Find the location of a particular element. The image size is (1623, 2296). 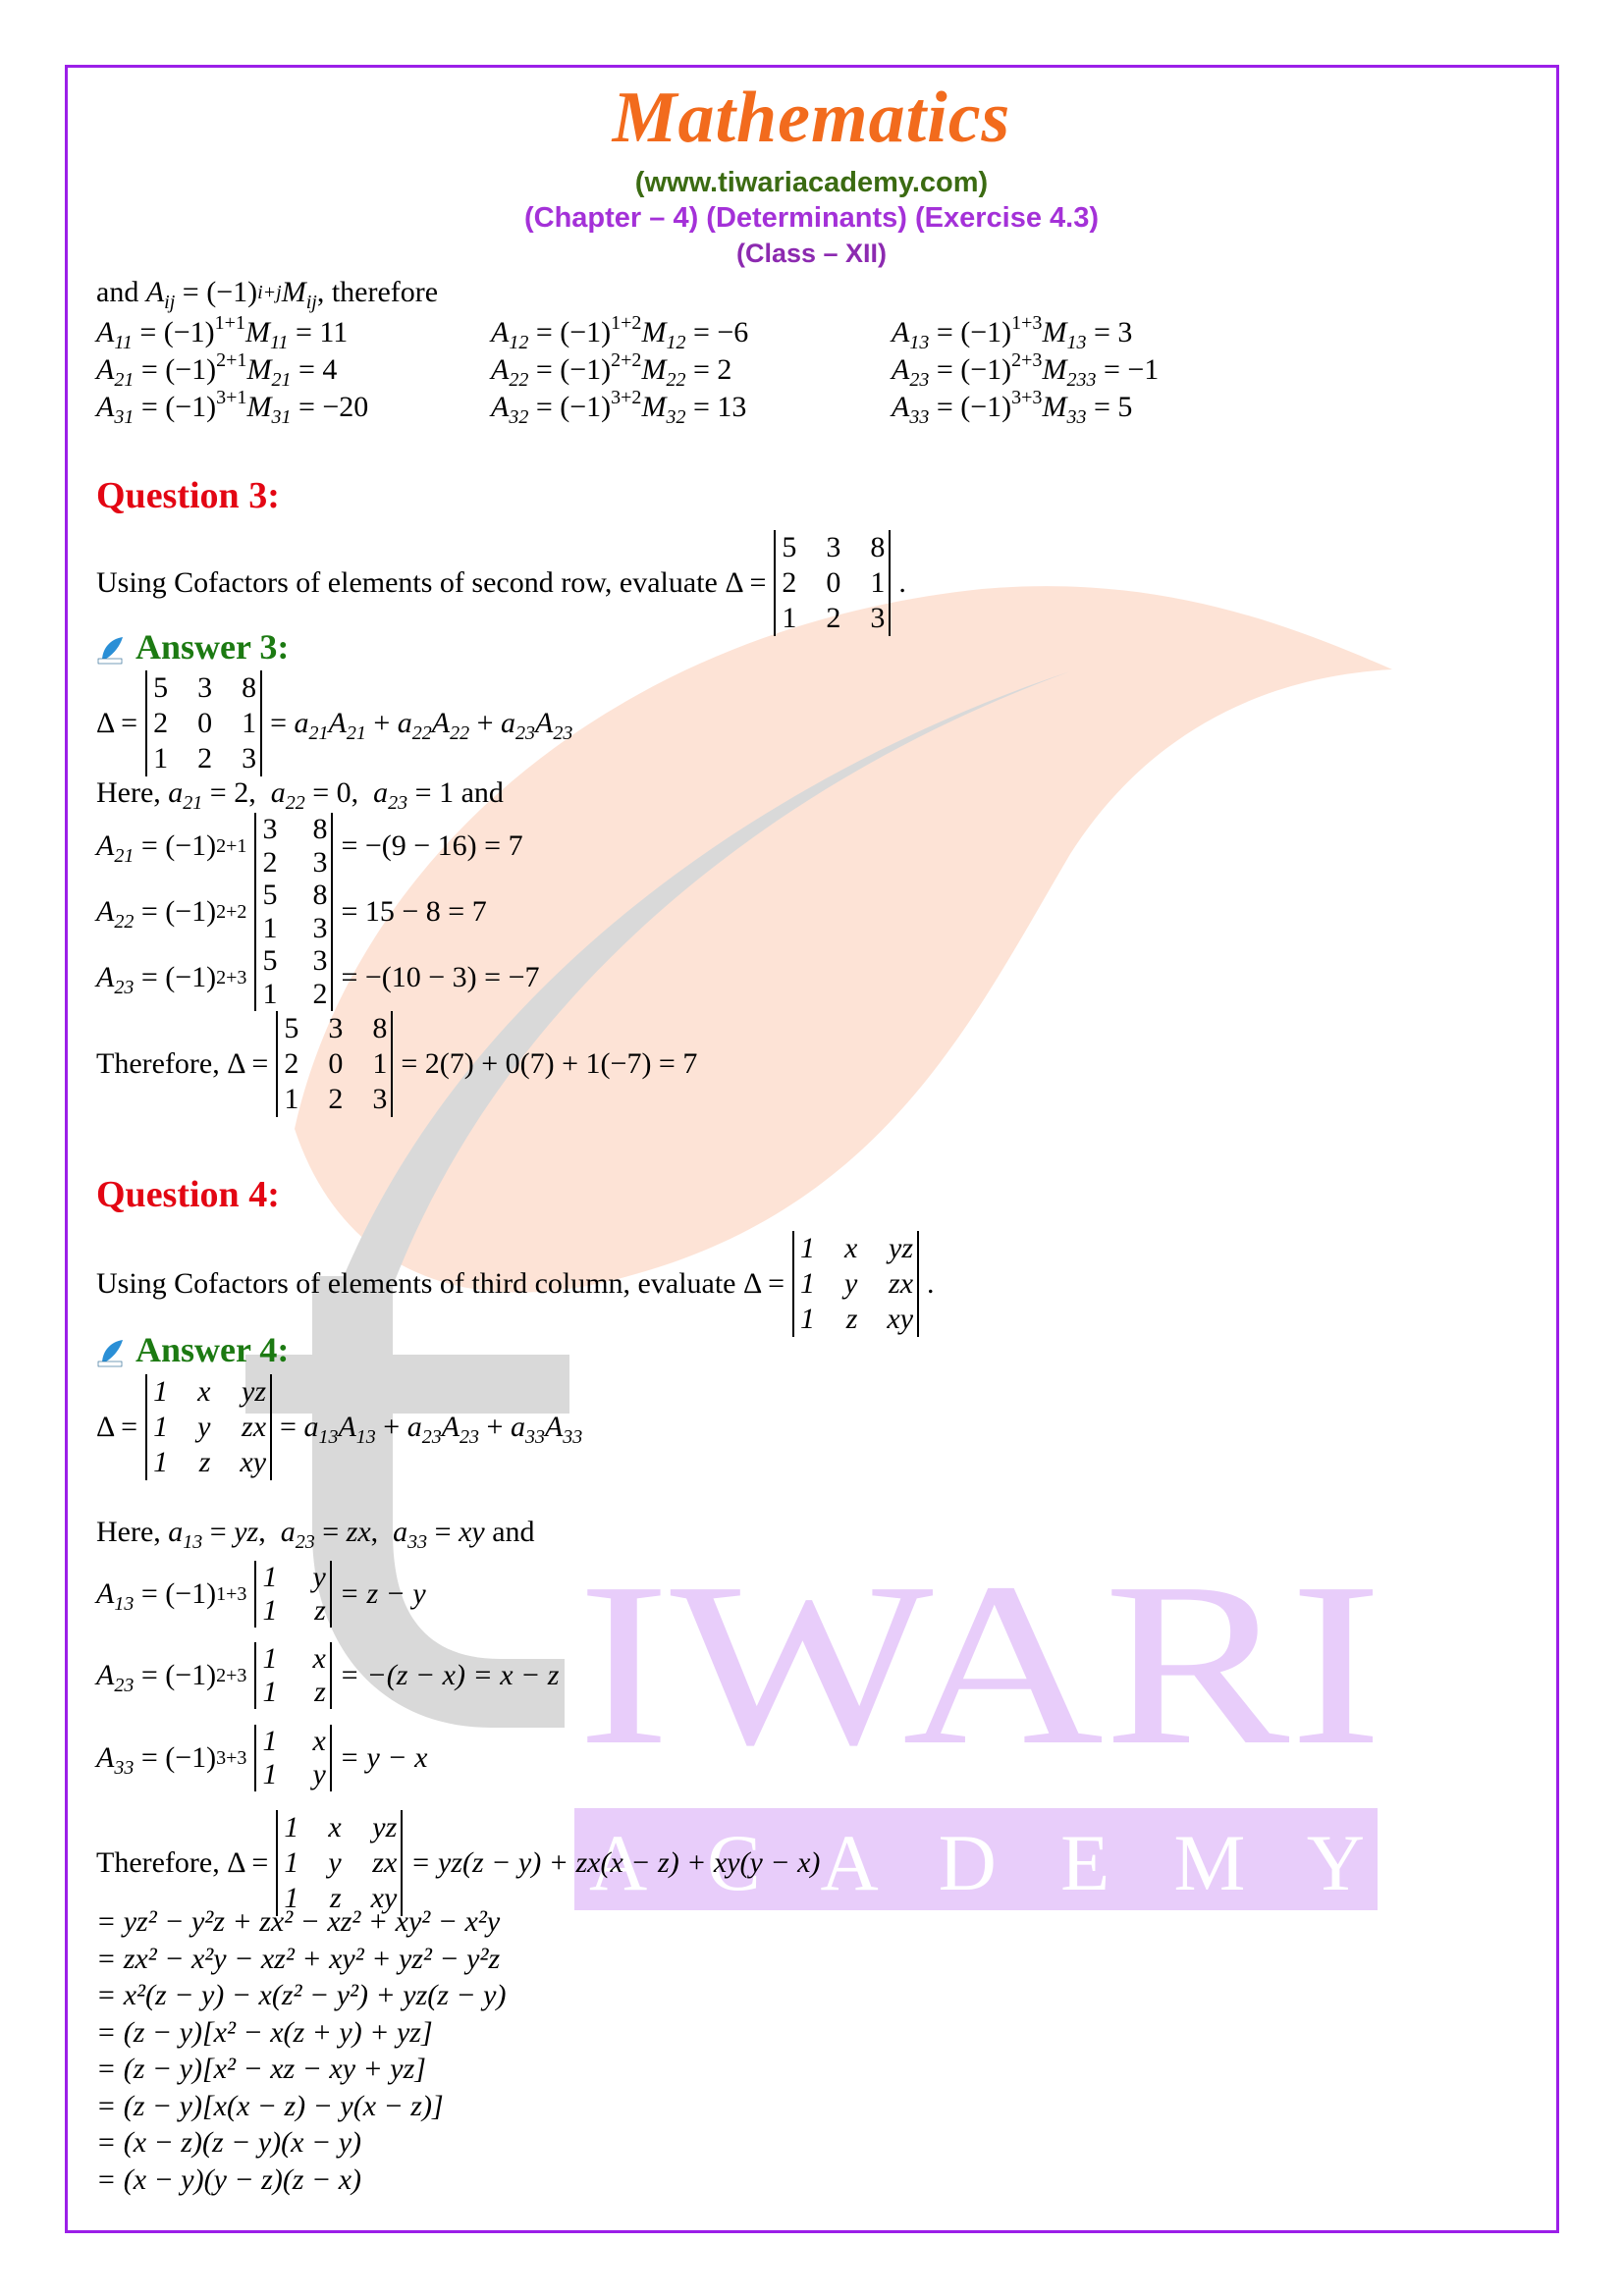

exponent: 1+1 is located at coordinates (229, 323).